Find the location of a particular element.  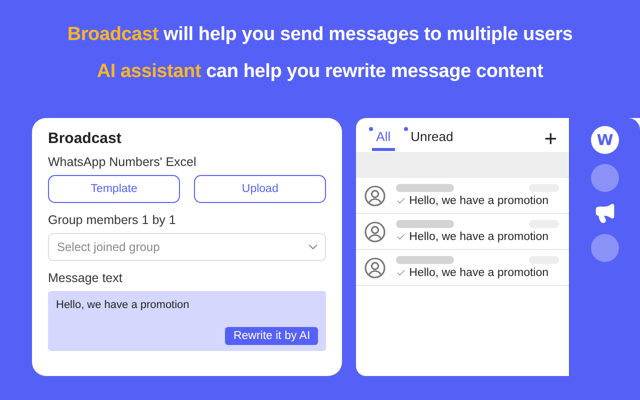

card-title: Broadcast is located at coordinates (85, 138).